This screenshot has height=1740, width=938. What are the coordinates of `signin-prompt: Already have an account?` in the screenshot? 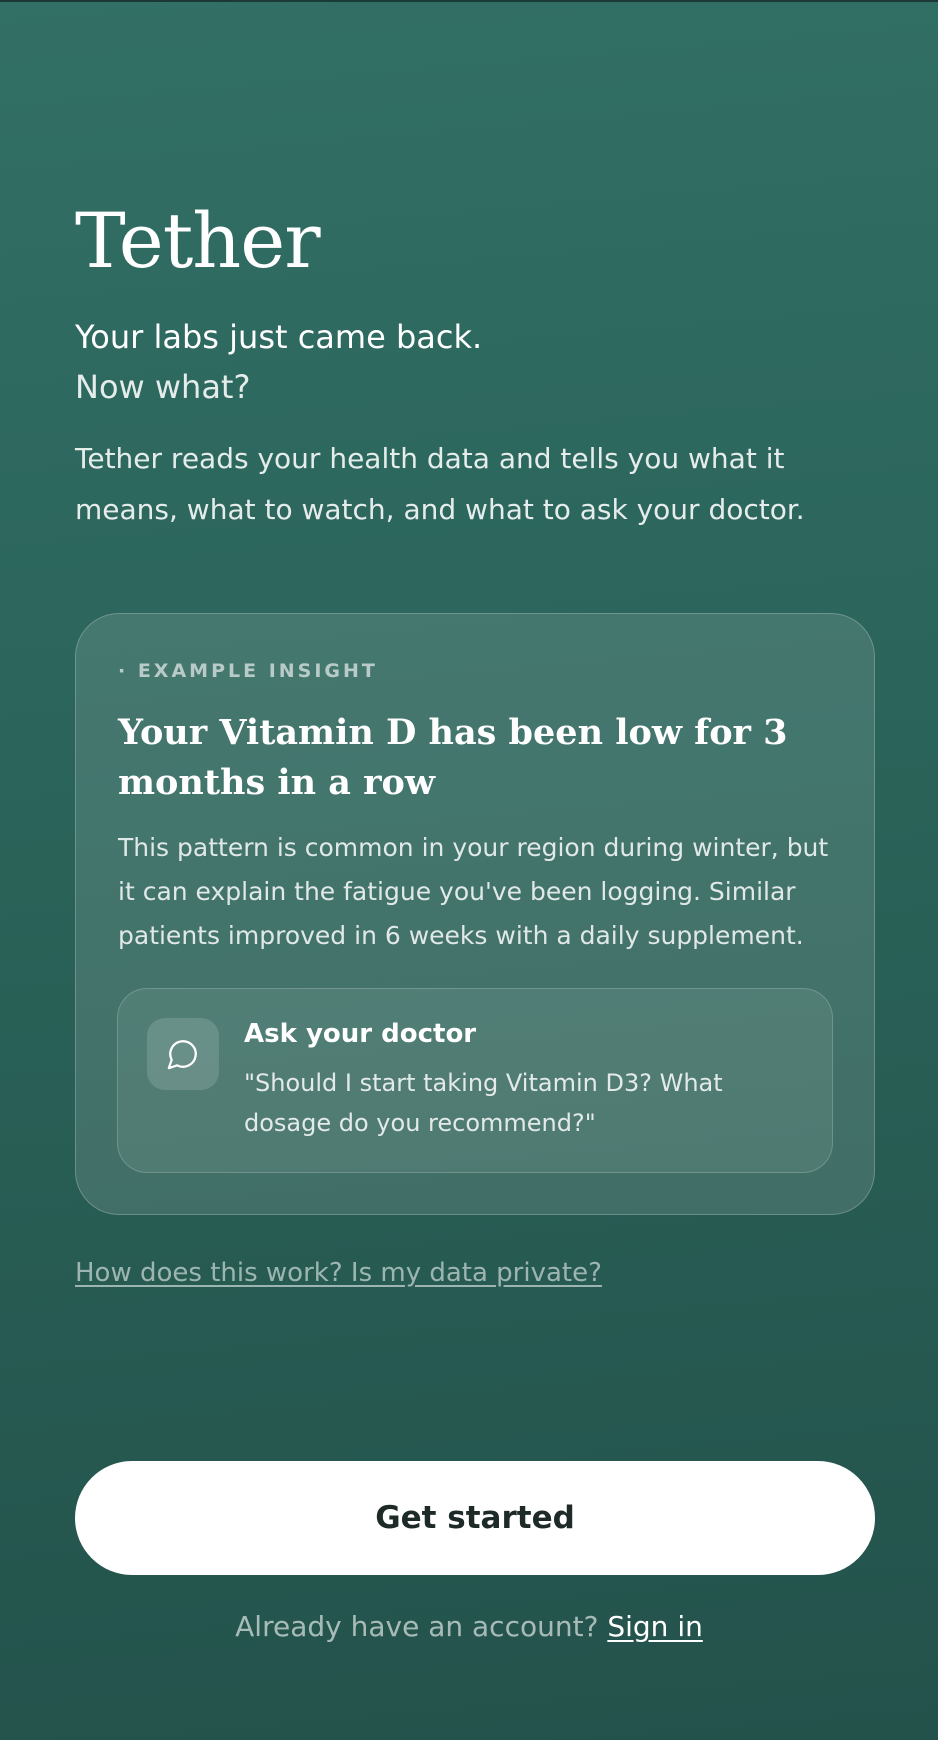 It's located at (417, 1626).